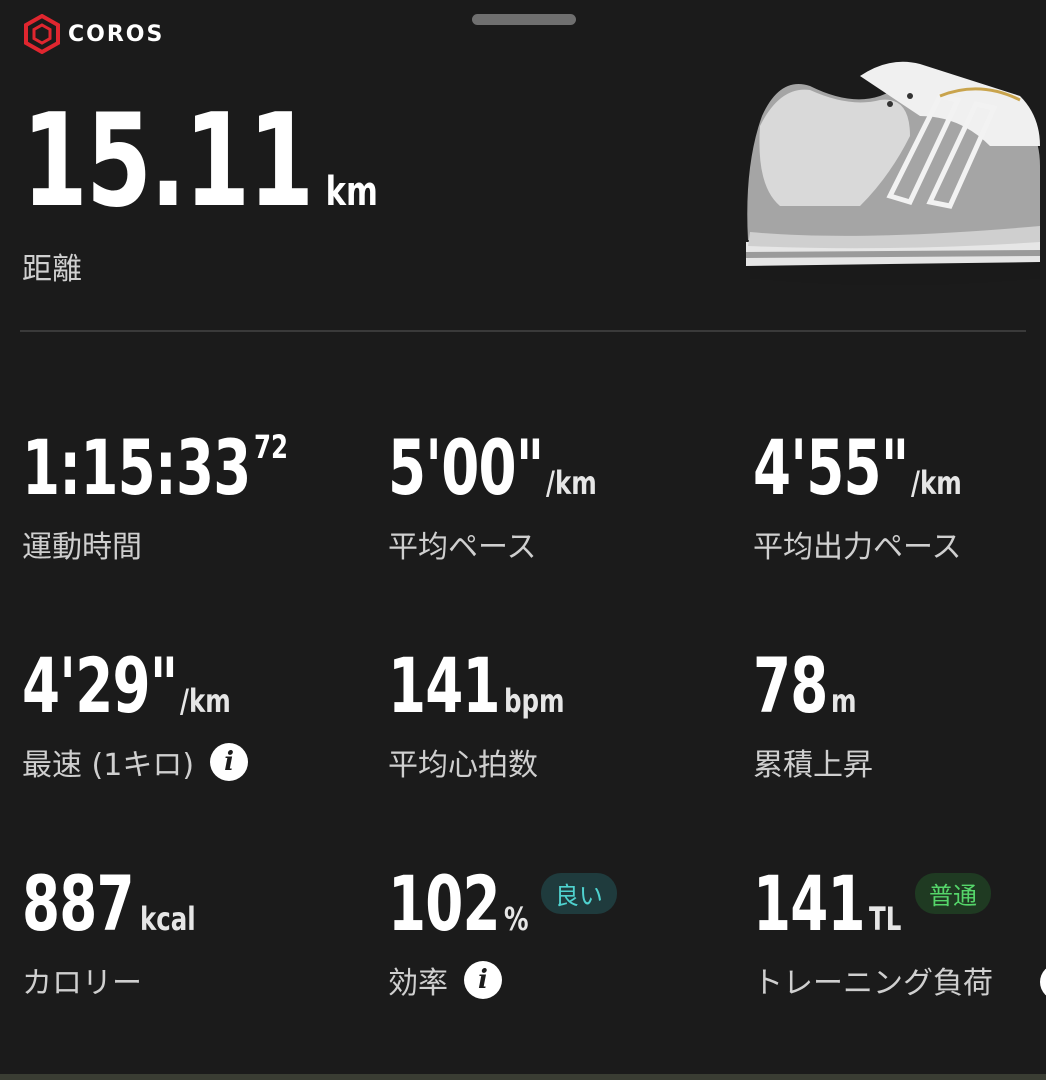 This screenshot has height=1080, width=1046. I want to click on duration-label: 運動時間, so click(82, 547).